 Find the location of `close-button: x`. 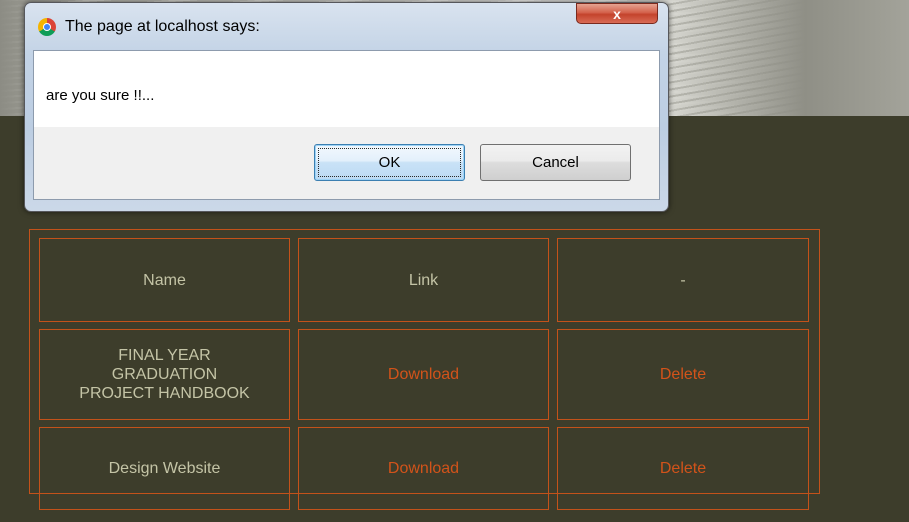

close-button: x is located at coordinates (617, 13).